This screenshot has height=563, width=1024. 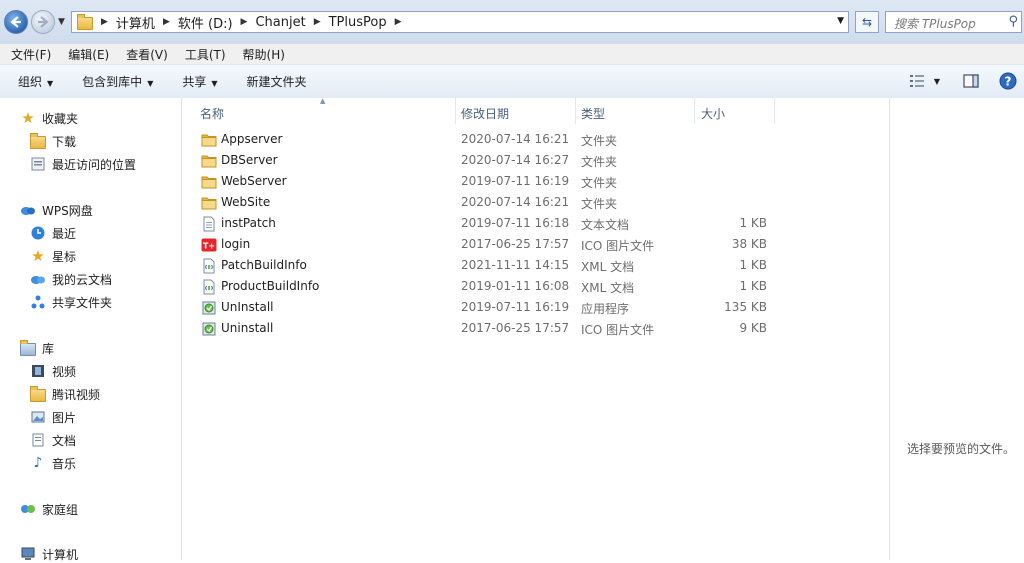 What do you see at coordinates (49, 554) in the screenshot?
I see `nav-computer: 计算机` at bounding box center [49, 554].